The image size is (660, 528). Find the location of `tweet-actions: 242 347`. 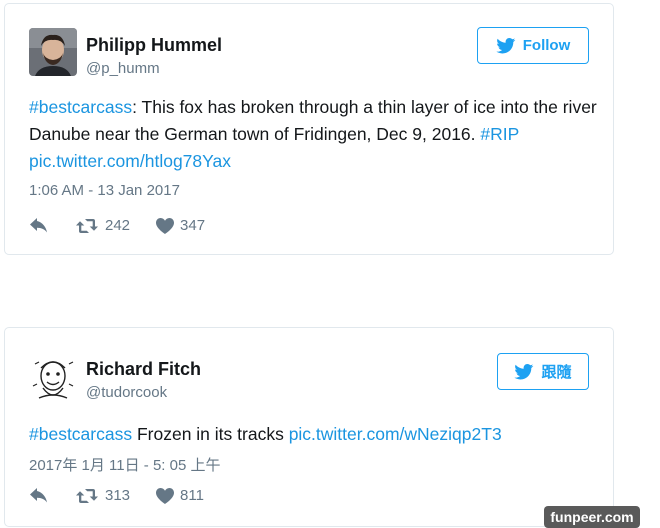

tweet-actions: 242 347 is located at coordinates (117, 225).